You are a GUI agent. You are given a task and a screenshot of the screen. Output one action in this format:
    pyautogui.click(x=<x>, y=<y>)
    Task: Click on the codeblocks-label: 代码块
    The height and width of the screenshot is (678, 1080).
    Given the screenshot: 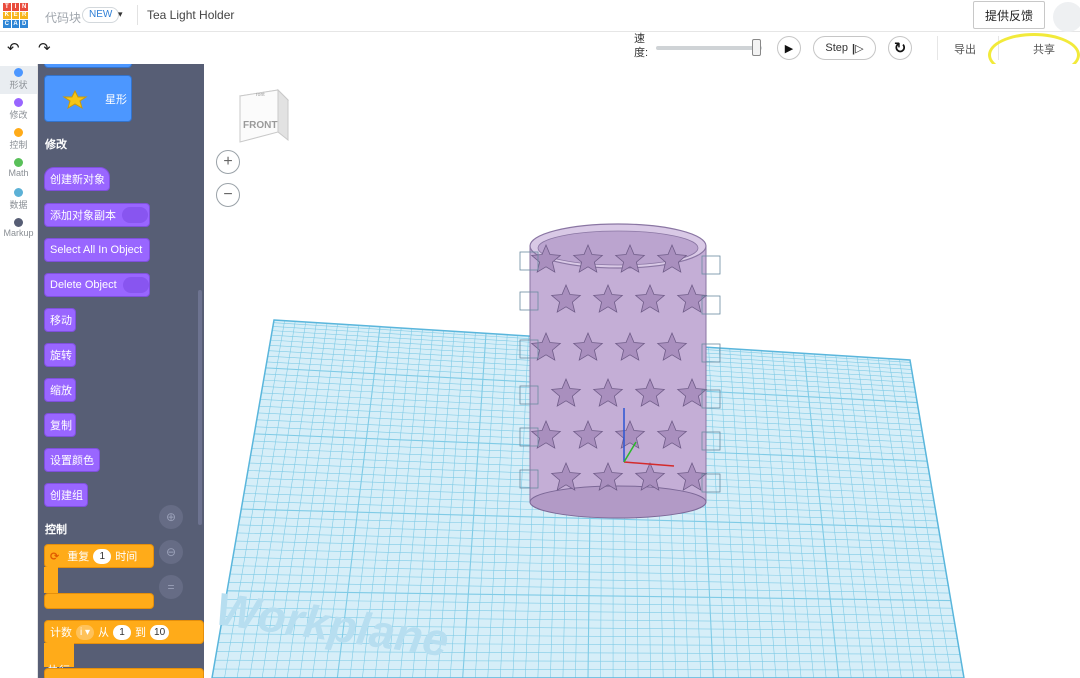 What is the action you would take?
    pyautogui.click(x=63, y=18)
    